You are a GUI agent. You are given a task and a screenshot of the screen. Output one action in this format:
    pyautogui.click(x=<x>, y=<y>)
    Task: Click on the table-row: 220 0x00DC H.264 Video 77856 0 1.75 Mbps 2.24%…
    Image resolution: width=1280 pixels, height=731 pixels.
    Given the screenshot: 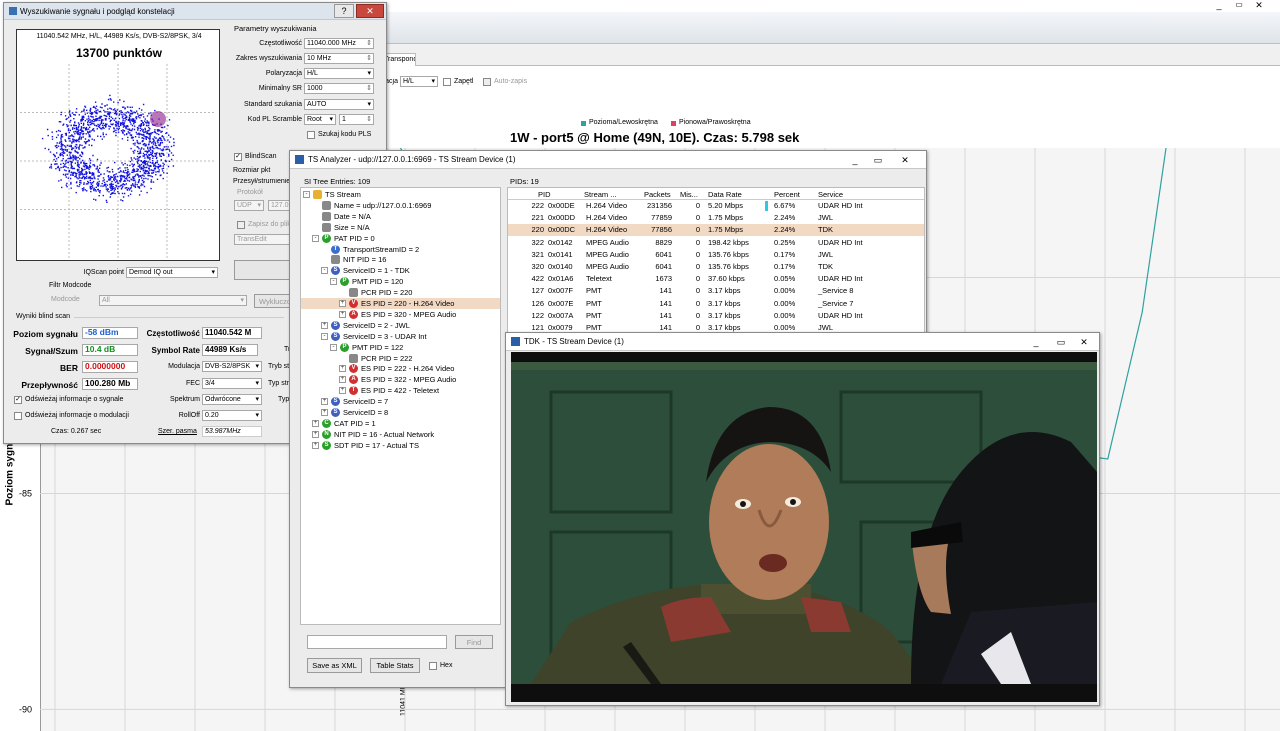 What is the action you would take?
    pyautogui.click(x=716, y=230)
    